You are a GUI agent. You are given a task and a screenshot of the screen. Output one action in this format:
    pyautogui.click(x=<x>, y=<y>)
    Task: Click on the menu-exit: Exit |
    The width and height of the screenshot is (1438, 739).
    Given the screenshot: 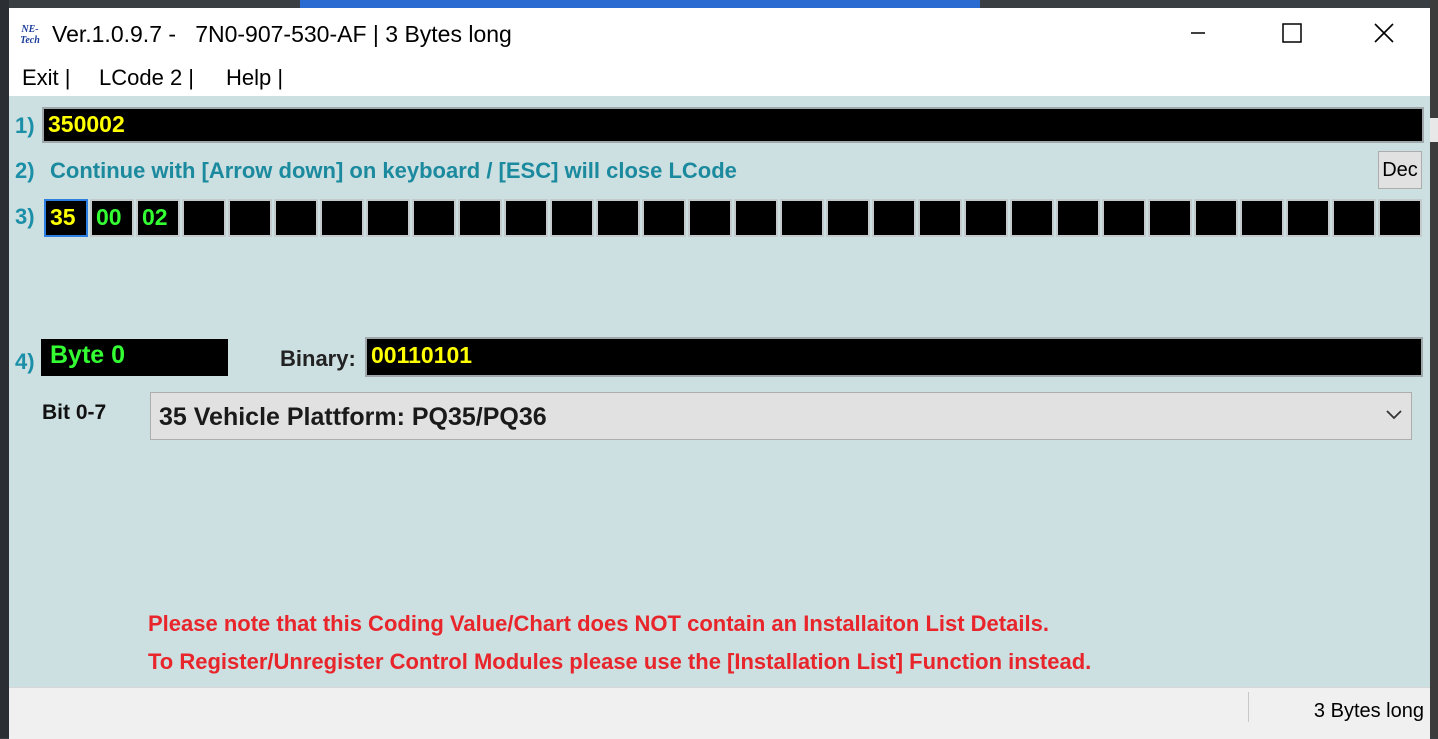 What is the action you would take?
    pyautogui.click(x=46, y=78)
    